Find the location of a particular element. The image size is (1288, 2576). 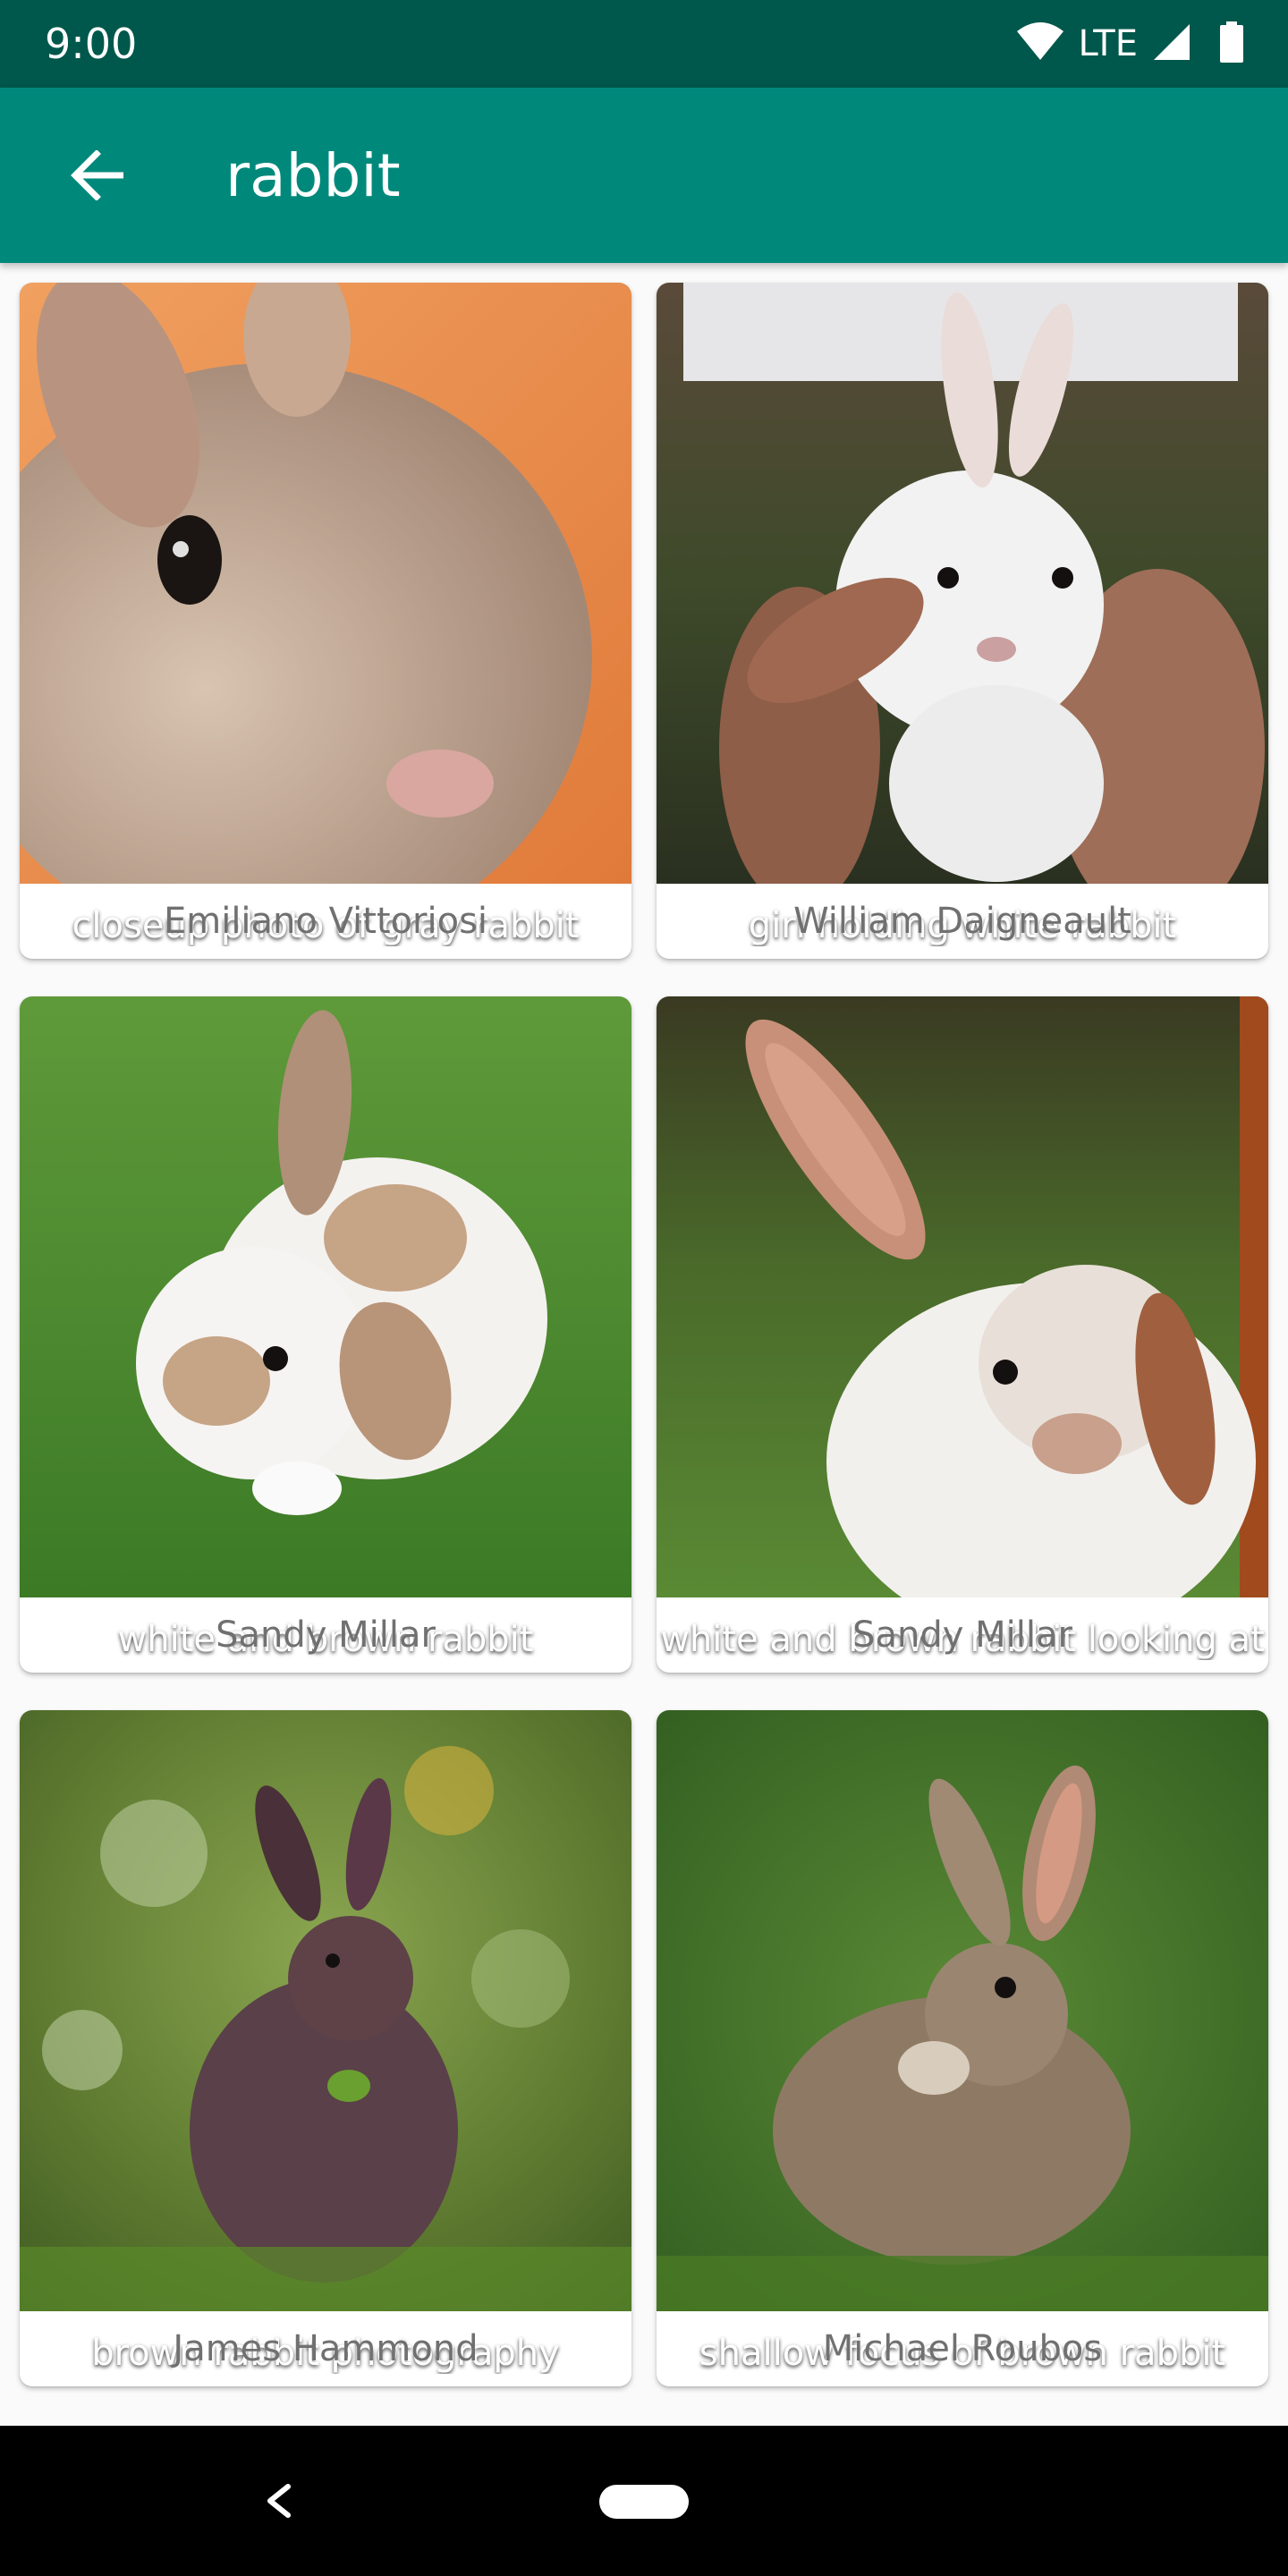

photo-author: Emiliano Vittoriosi is located at coordinates (325, 921).